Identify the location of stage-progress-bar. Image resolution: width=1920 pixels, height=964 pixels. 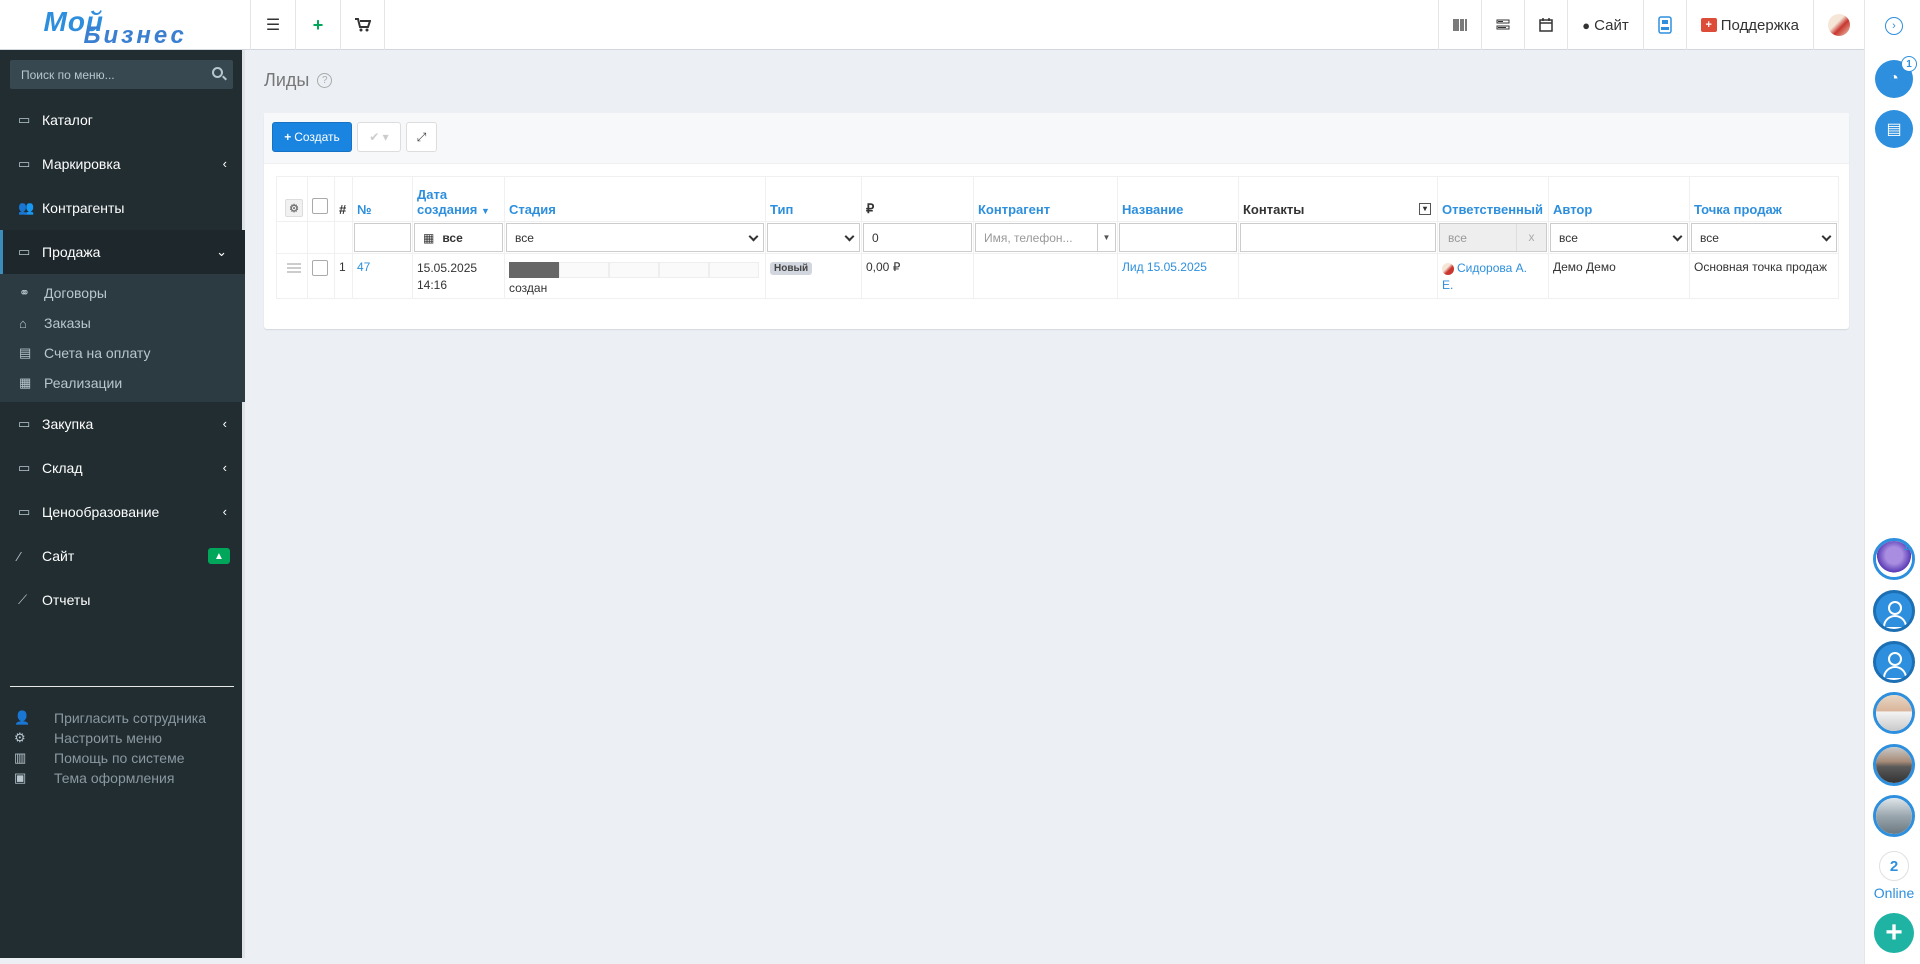
(634, 270).